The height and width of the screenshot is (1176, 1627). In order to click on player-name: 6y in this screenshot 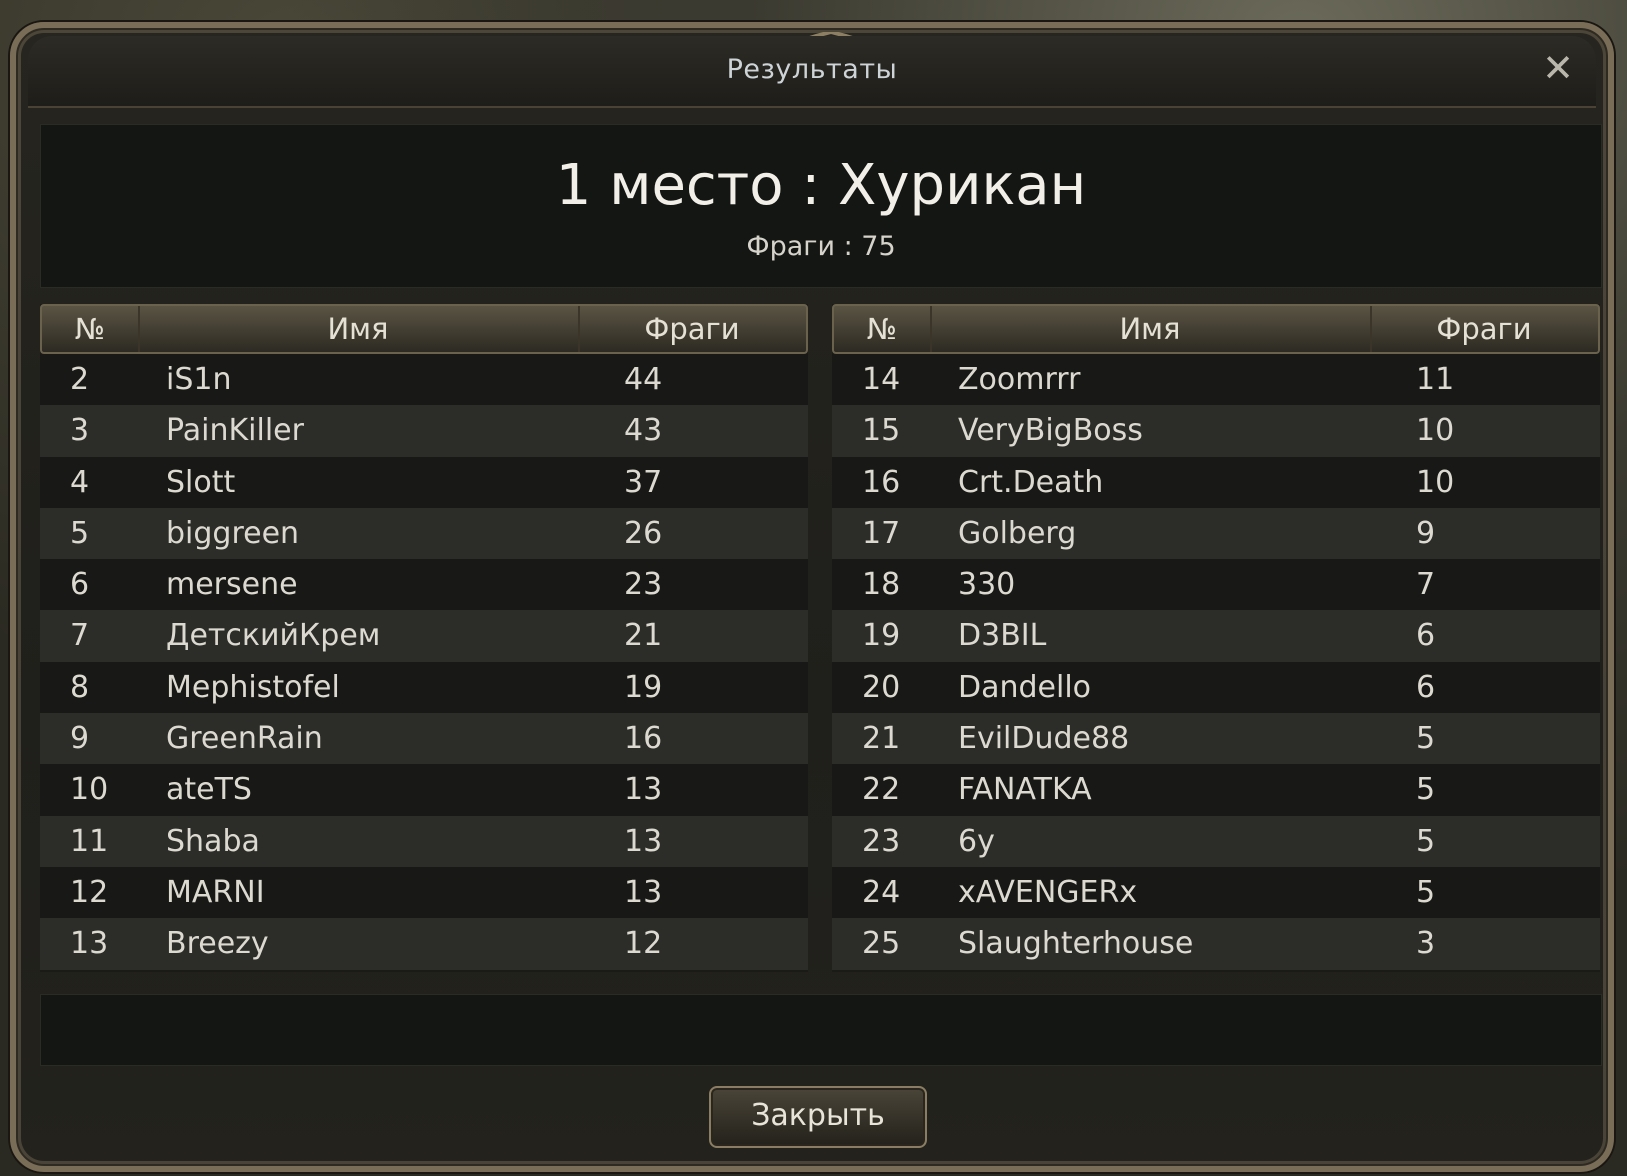, I will do `click(976, 841)`.